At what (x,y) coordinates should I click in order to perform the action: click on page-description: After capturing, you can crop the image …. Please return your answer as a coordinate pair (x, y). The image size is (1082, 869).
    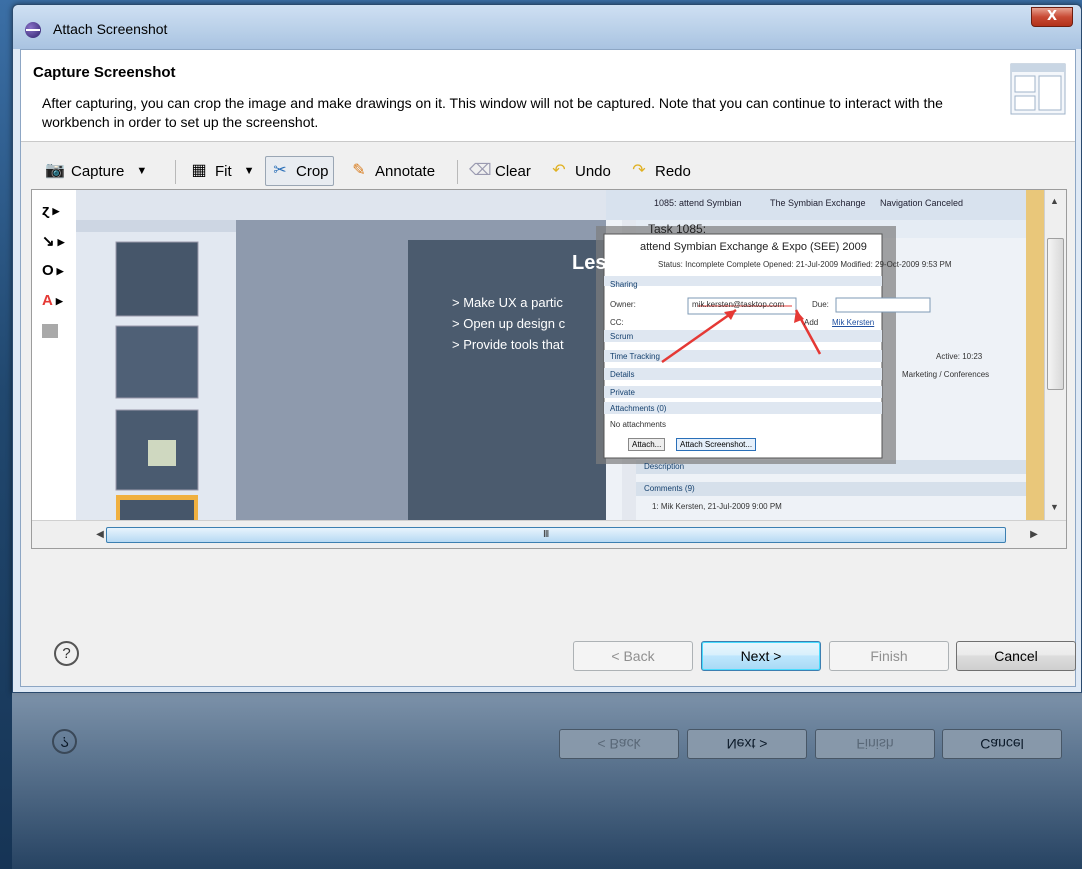
    Looking at the image, I should click on (492, 112).